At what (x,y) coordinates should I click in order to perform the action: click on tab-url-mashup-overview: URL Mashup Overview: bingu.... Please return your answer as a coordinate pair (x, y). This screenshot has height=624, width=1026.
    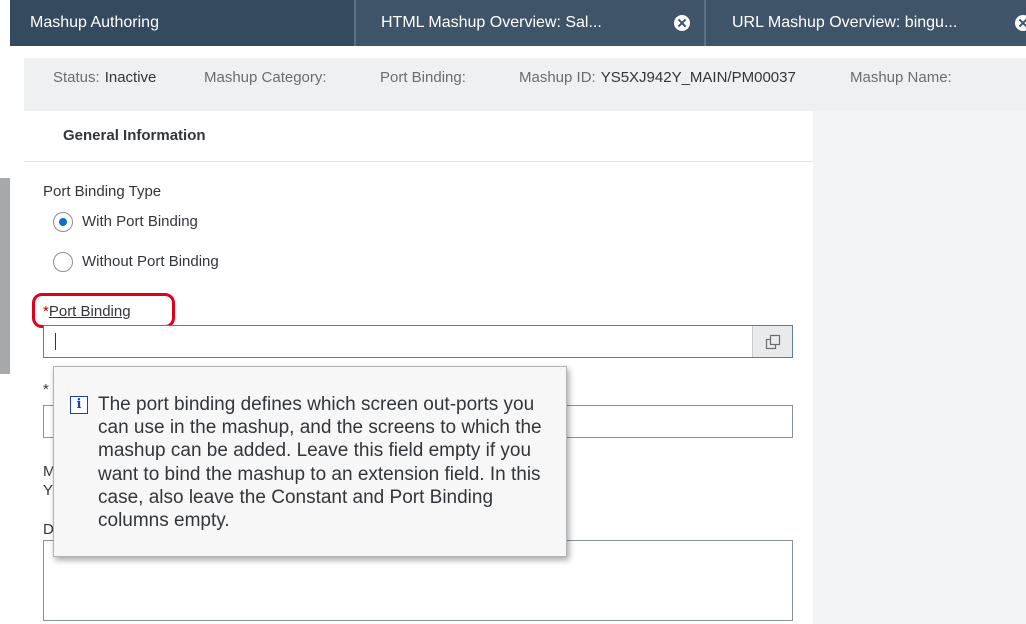
    Looking at the image, I should click on (866, 23).